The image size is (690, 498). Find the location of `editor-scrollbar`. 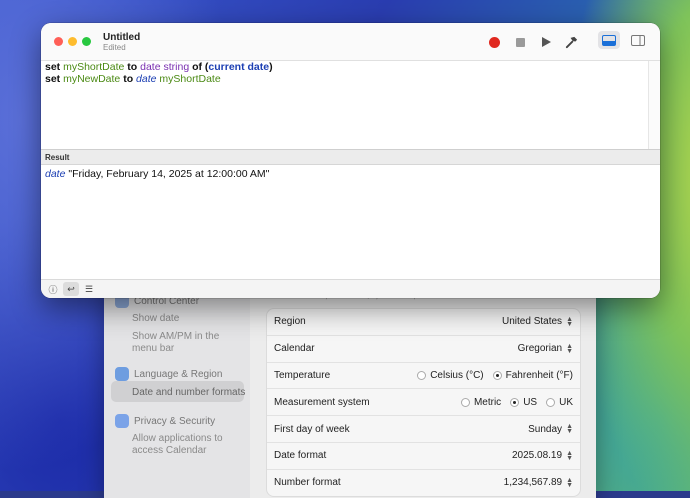

editor-scrollbar is located at coordinates (654, 105).